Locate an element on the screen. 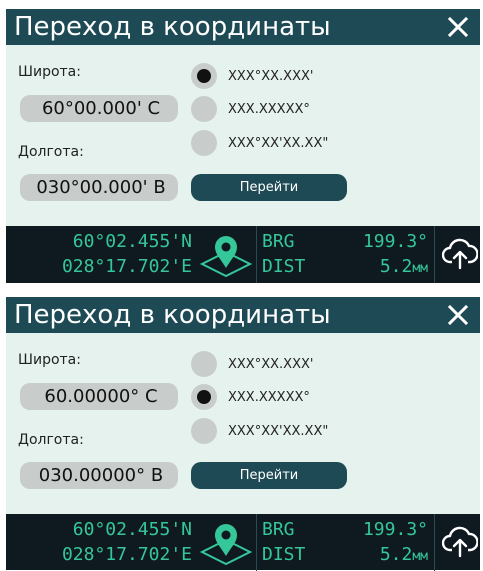 The width and height of the screenshot is (483, 571). latitude-field: 60°00.000' С is located at coordinates (99, 108).